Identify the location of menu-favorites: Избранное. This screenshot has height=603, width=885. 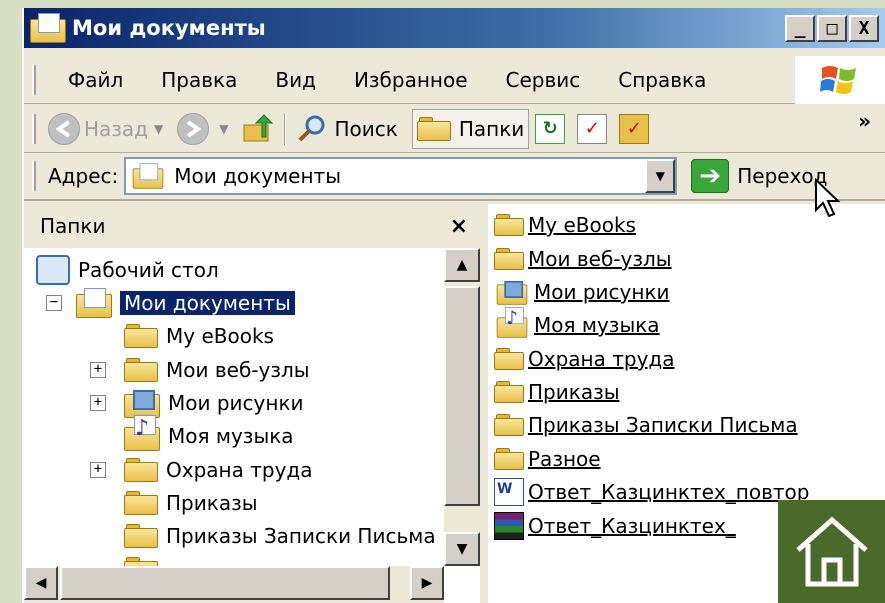
(411, 80).